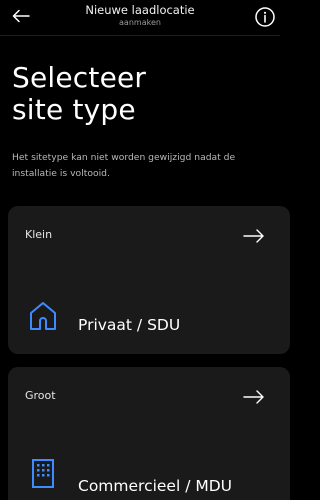  Describe the element at coordinates (79, 77) in the screenshot. I see `page-title-line-1: Selecteer` at that location.